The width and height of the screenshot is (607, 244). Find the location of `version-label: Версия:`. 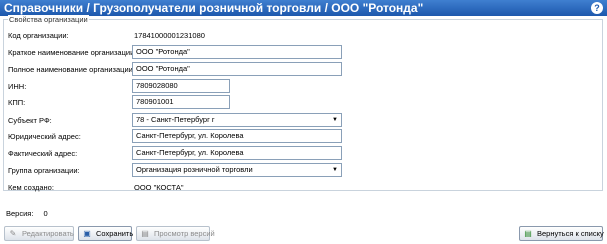

version-label: Версия: is located at coordinates (20, 213).